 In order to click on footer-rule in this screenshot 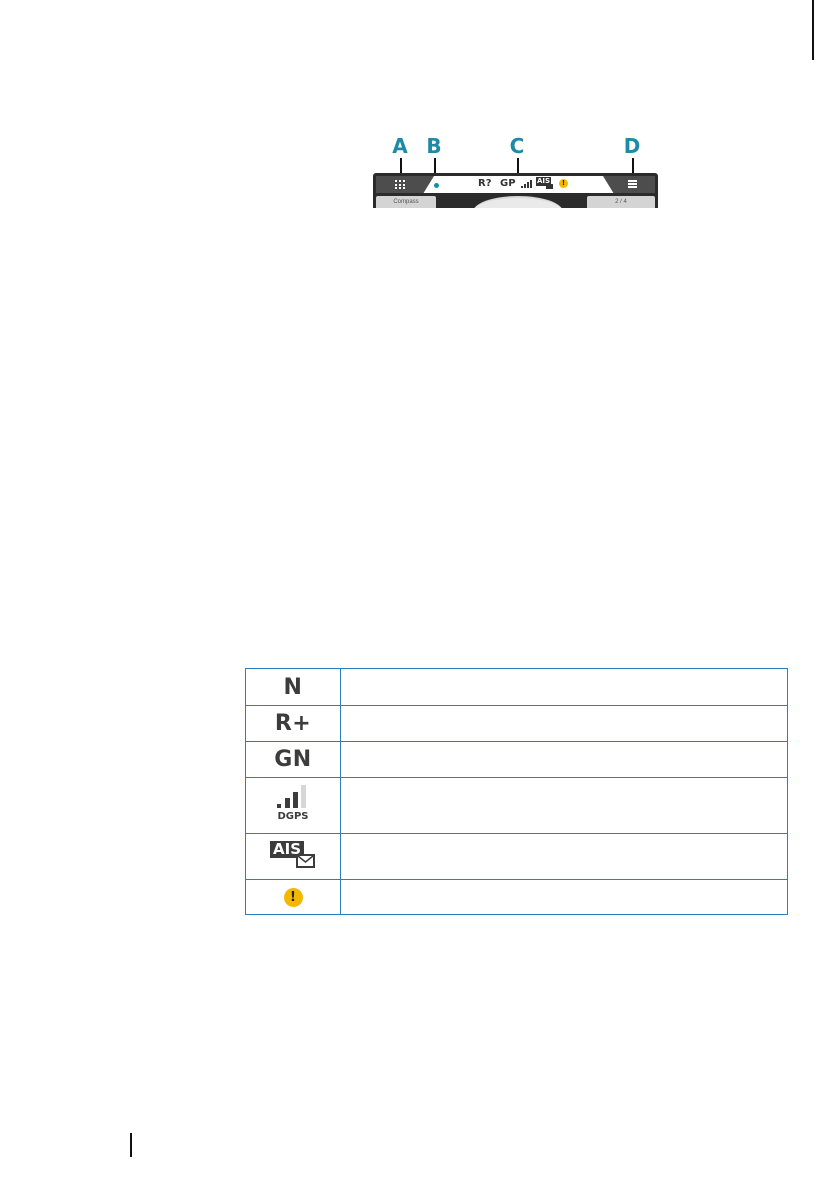, I will do `click(131, 1145)`.